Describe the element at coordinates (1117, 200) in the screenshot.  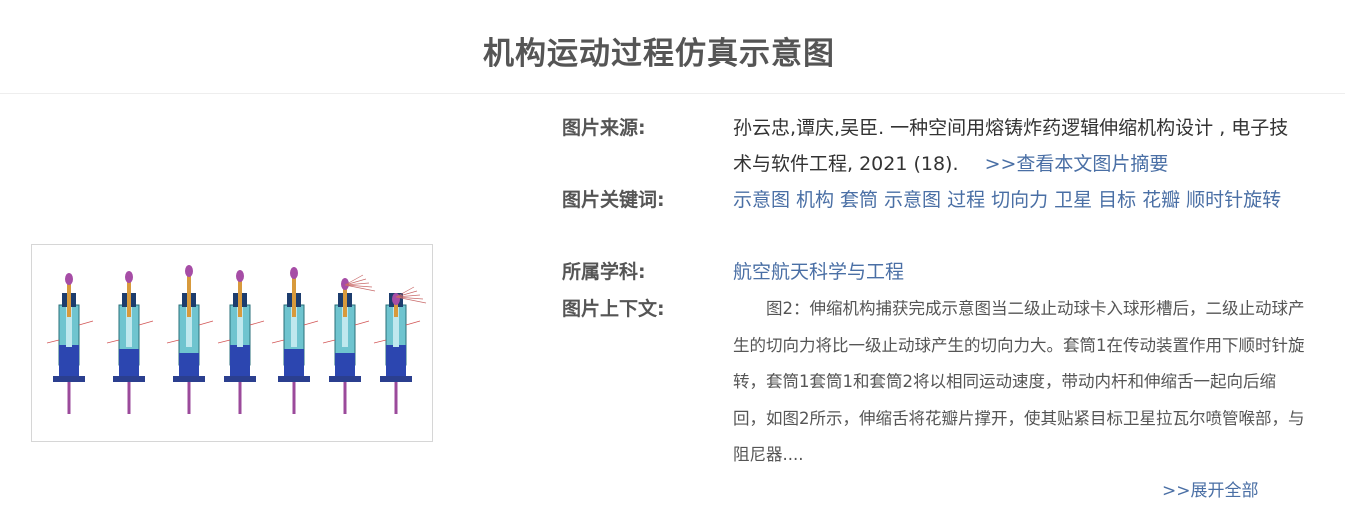
I see `keyword-link: 目标` at that location.